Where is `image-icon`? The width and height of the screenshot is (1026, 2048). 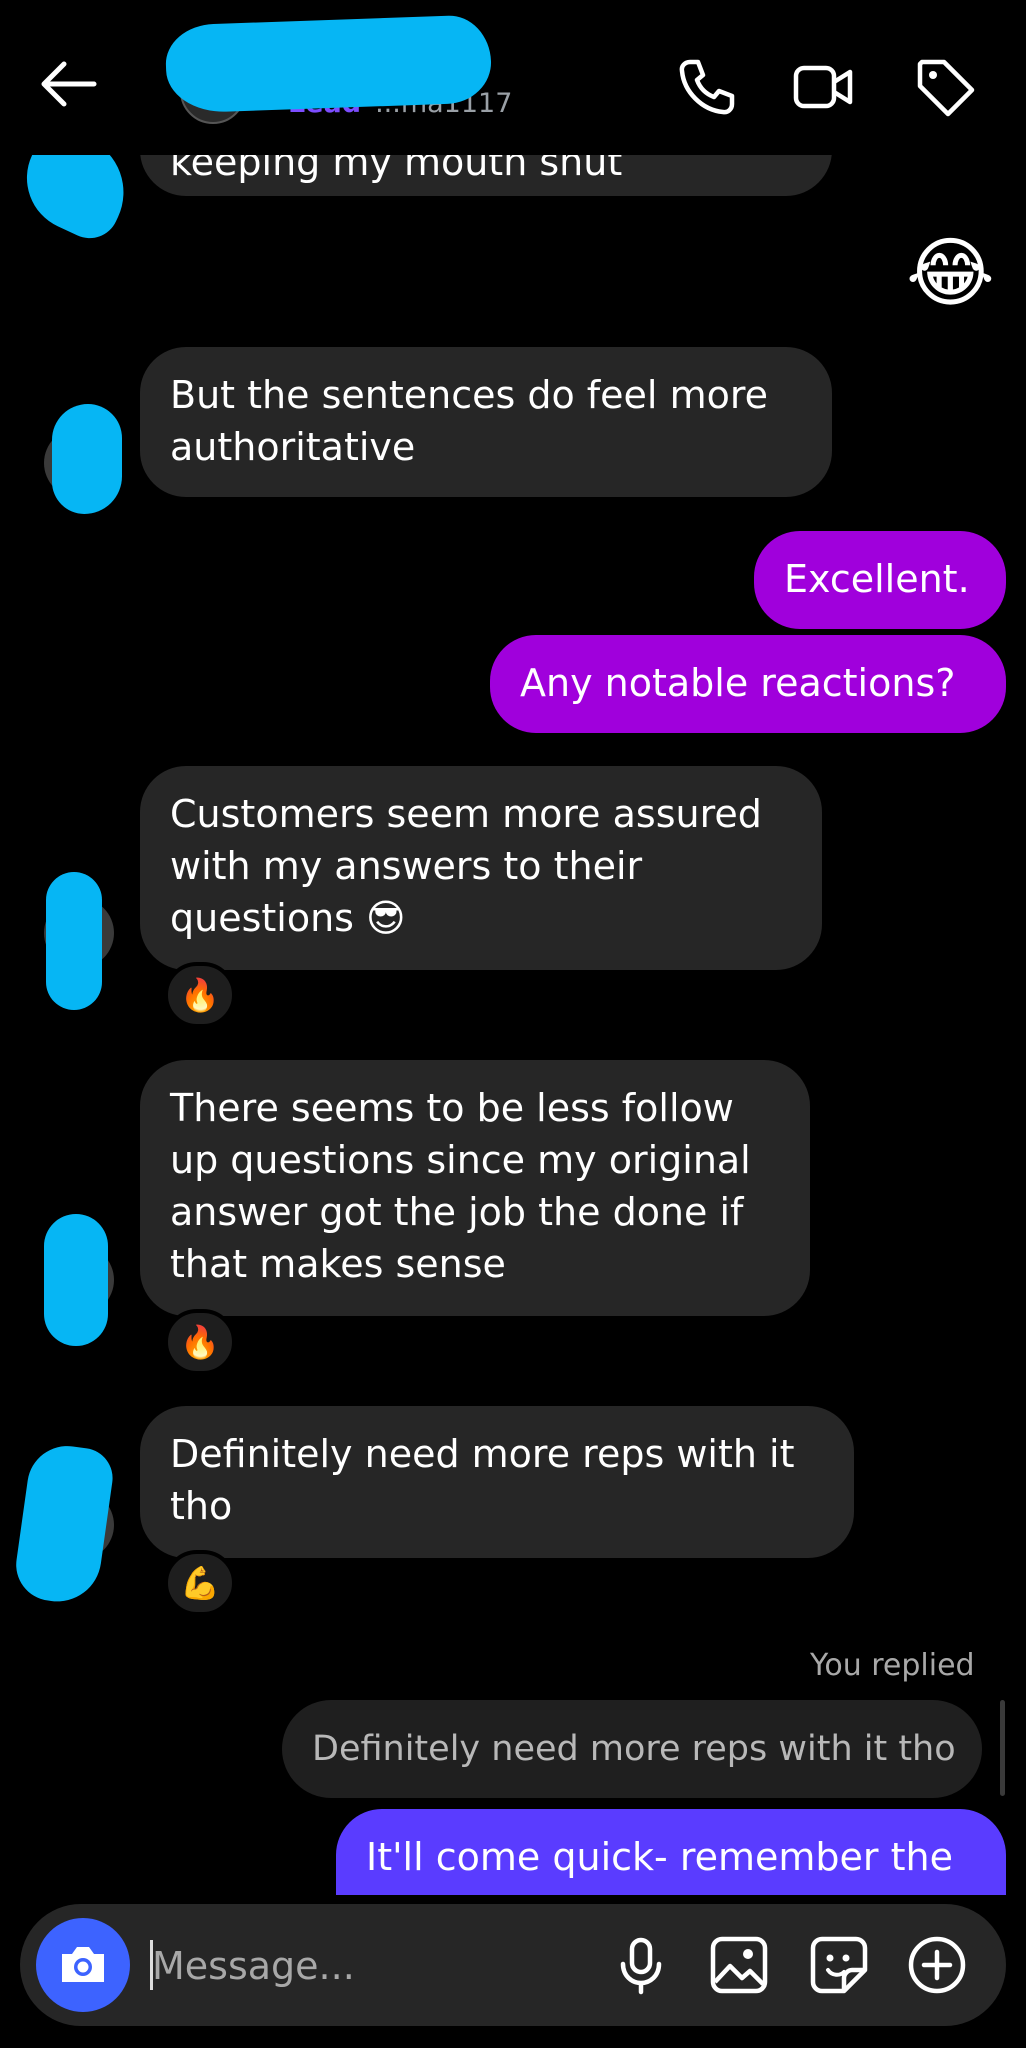 image-icon is located at coordinates (739, 1965).